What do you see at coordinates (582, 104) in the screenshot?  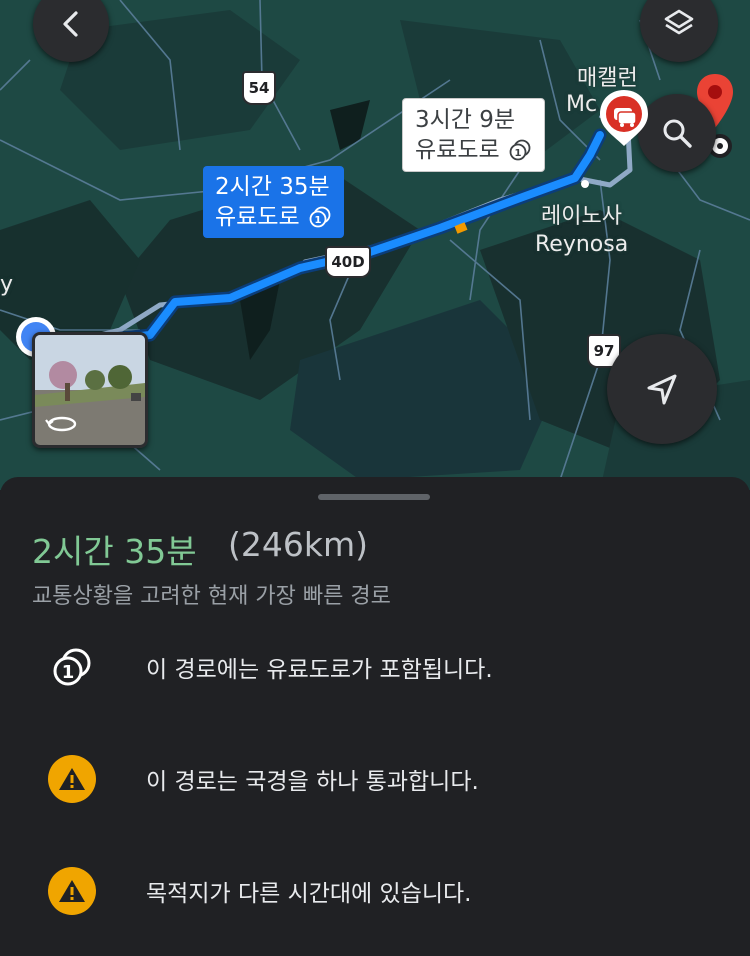 I see `mcallen-label-en: Mc` at bounding box center [582, 104].